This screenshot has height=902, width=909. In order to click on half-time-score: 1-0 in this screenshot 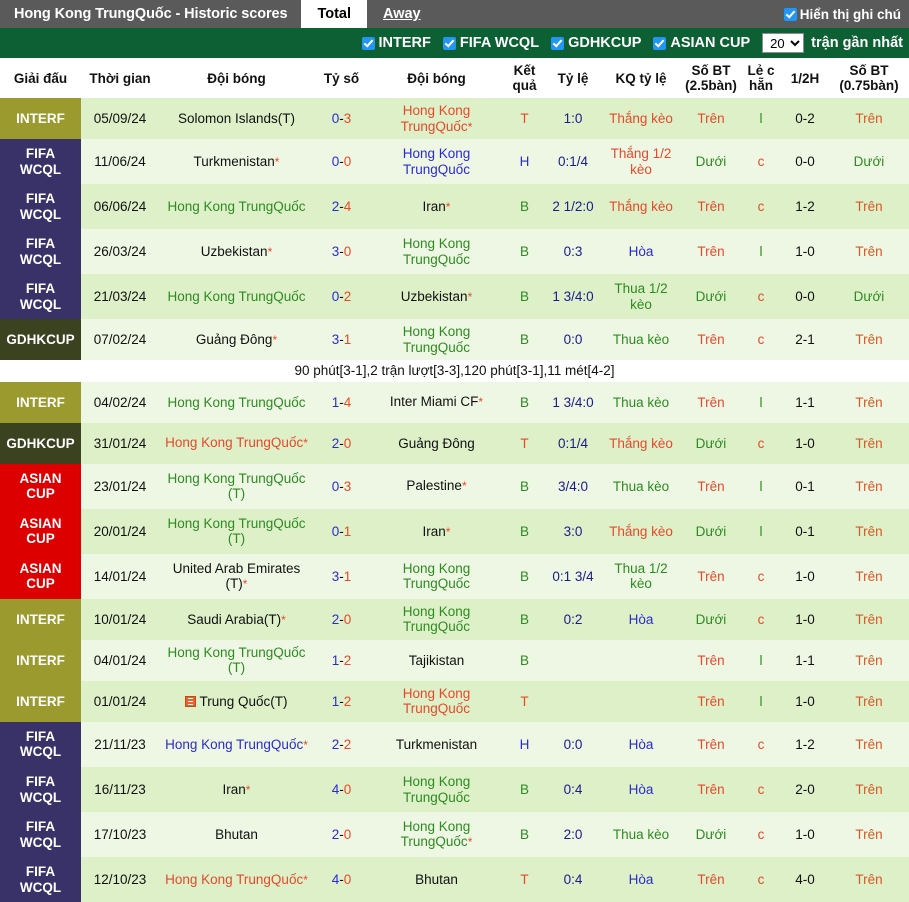, I will do `click(805, 701)`.